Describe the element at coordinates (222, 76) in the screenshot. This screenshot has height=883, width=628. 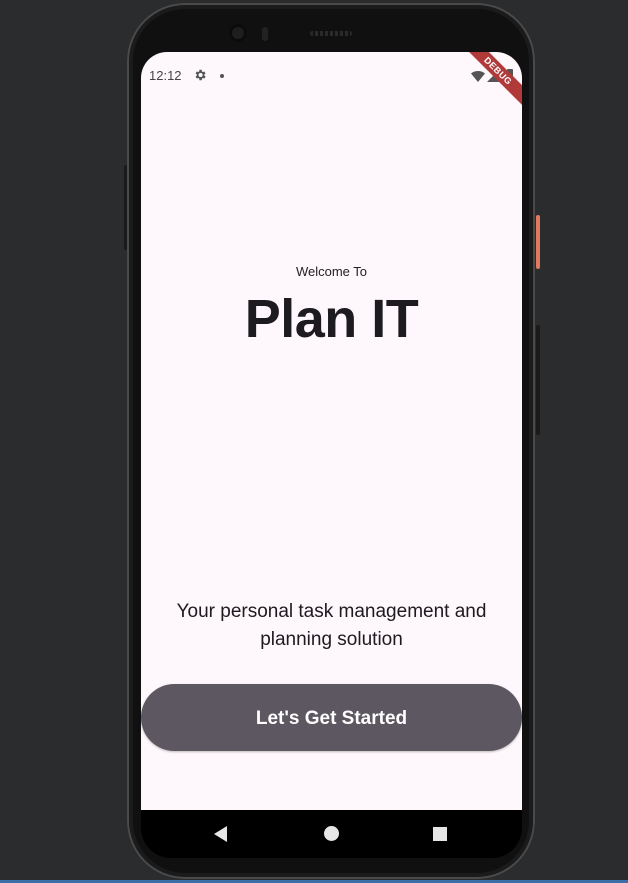
I see `notification-dot-icon` at that location.